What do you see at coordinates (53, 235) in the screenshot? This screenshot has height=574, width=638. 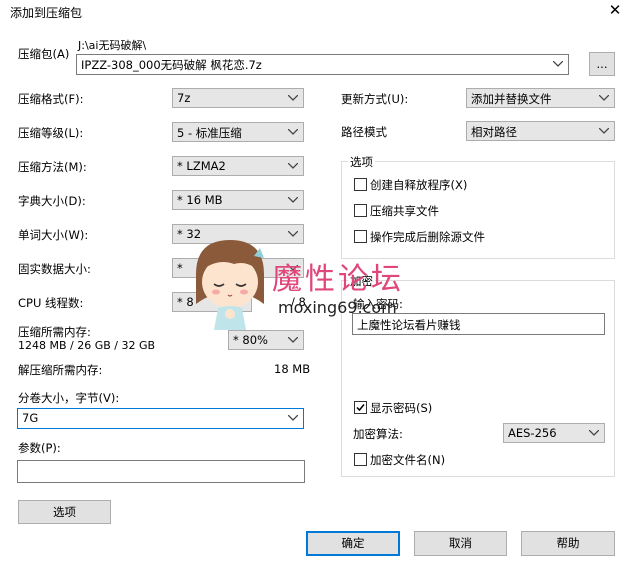 I see `word-label: 单词大小(W):` at bounding box center [53, 235].